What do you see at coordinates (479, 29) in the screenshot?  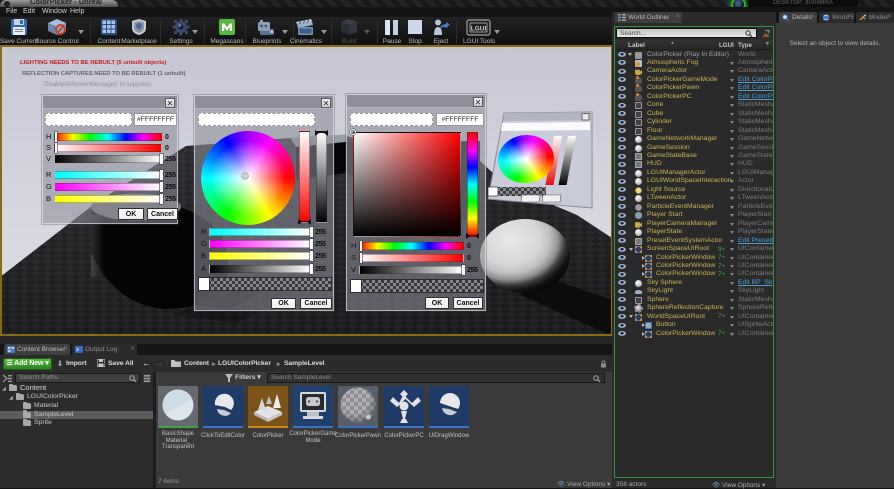 I see `svg-text: LGUI` at bounding box center [479, 29].